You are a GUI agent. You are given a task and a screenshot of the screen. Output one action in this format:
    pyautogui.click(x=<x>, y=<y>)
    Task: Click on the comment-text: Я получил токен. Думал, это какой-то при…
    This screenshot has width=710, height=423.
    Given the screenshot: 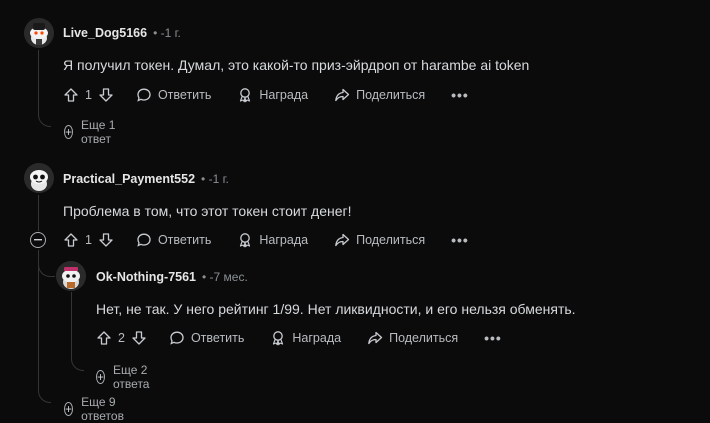 What is the action you would take?
    pyautogui.click(x=296, y=65)
    